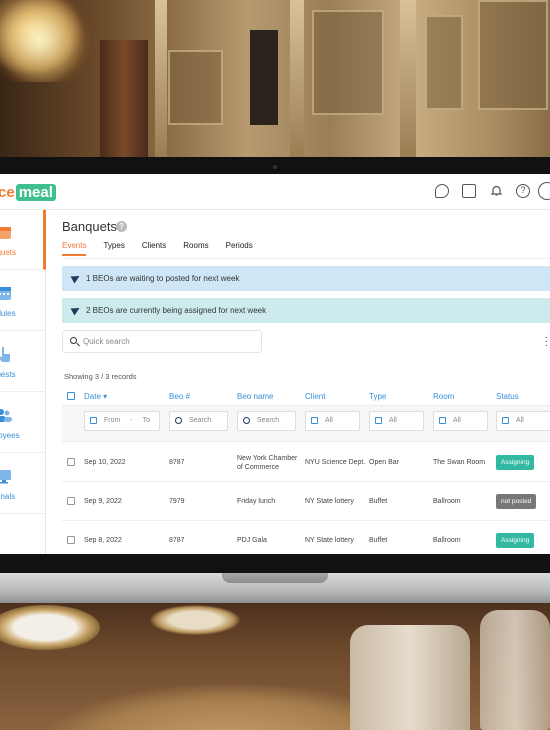 This screenshot has width=550, height=730. What do you see at coordinates (396, 421) in the screenshot?
I see `type-filter: All` at bounding box center [396, 421].